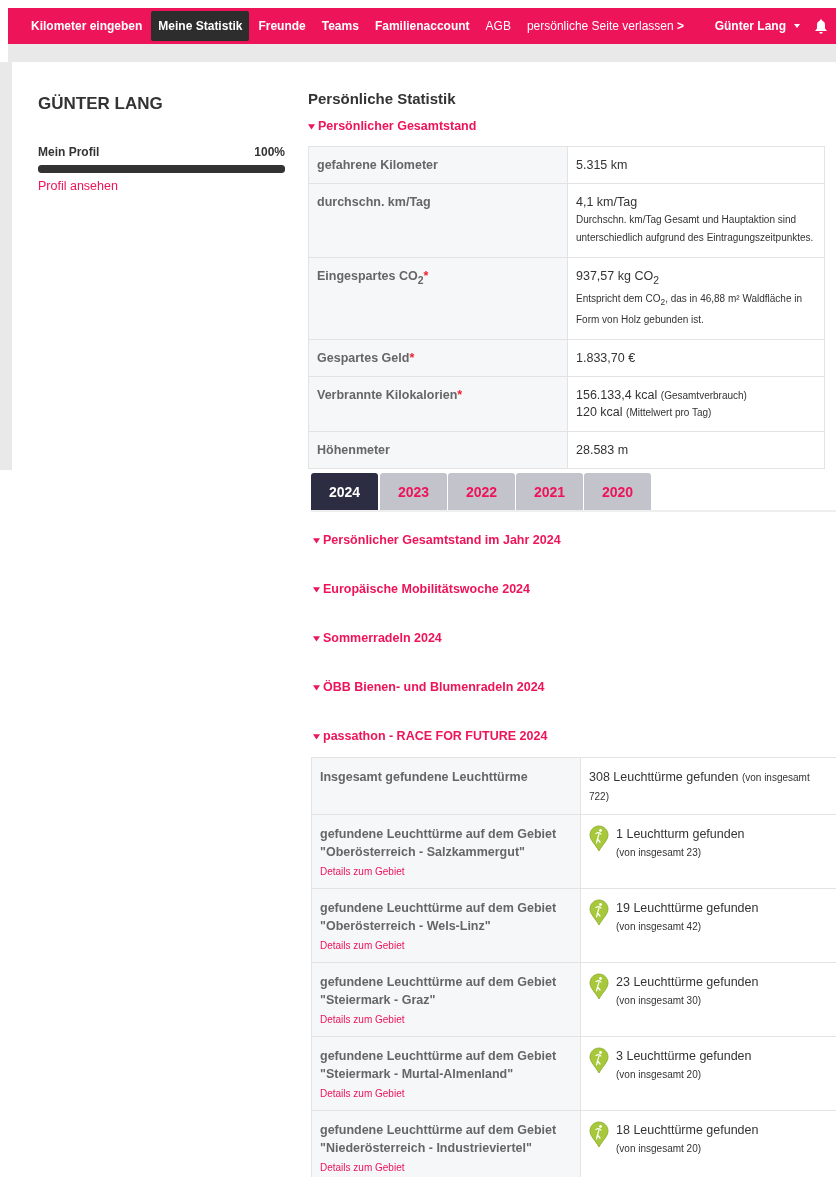 The height and width of the screenshot is (1177, 836). Describe the element at coordinates (659, 927) in the screenshot. I see `lighthouse-total: (von insgesamt 42)` at that location.